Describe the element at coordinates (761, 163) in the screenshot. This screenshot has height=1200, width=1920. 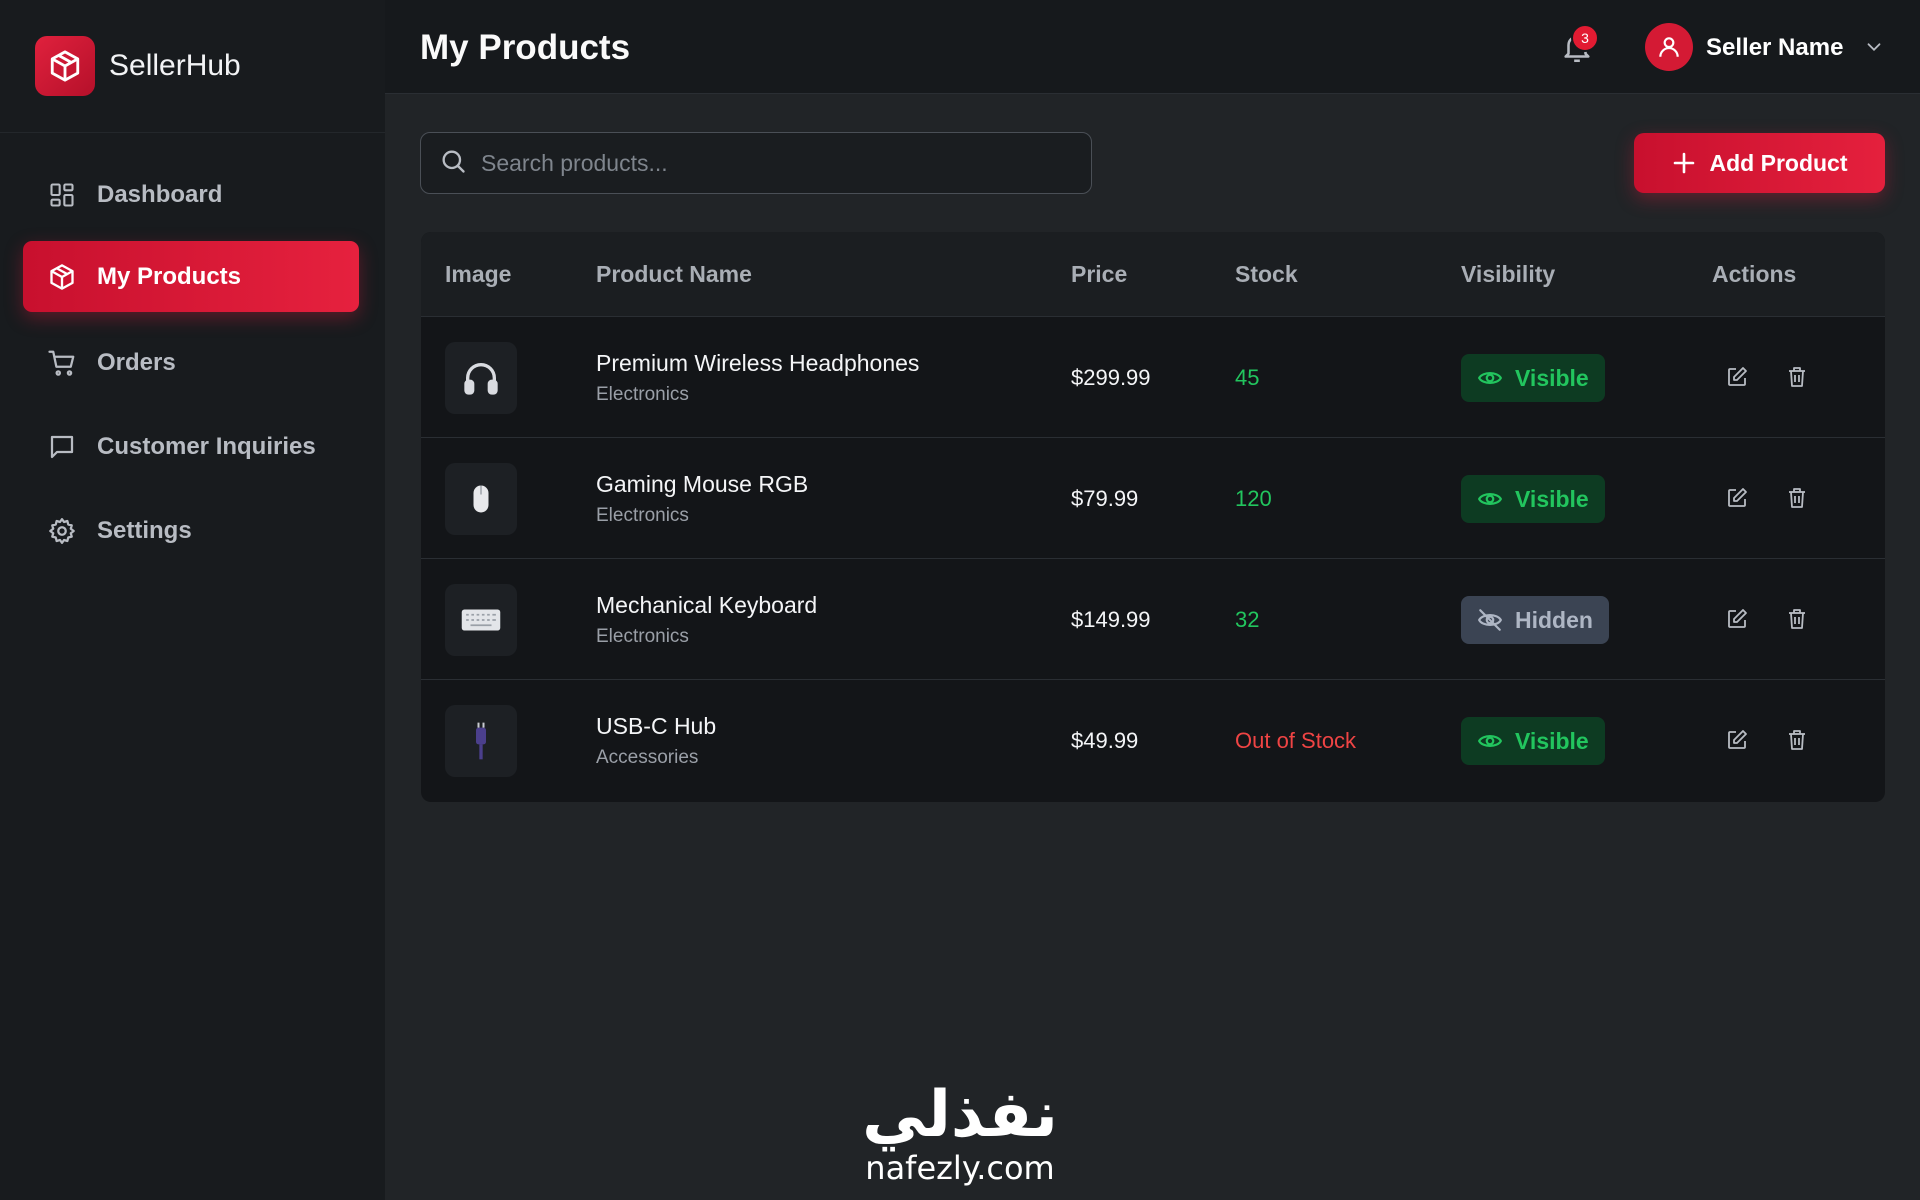
I see `search-input` at that location.